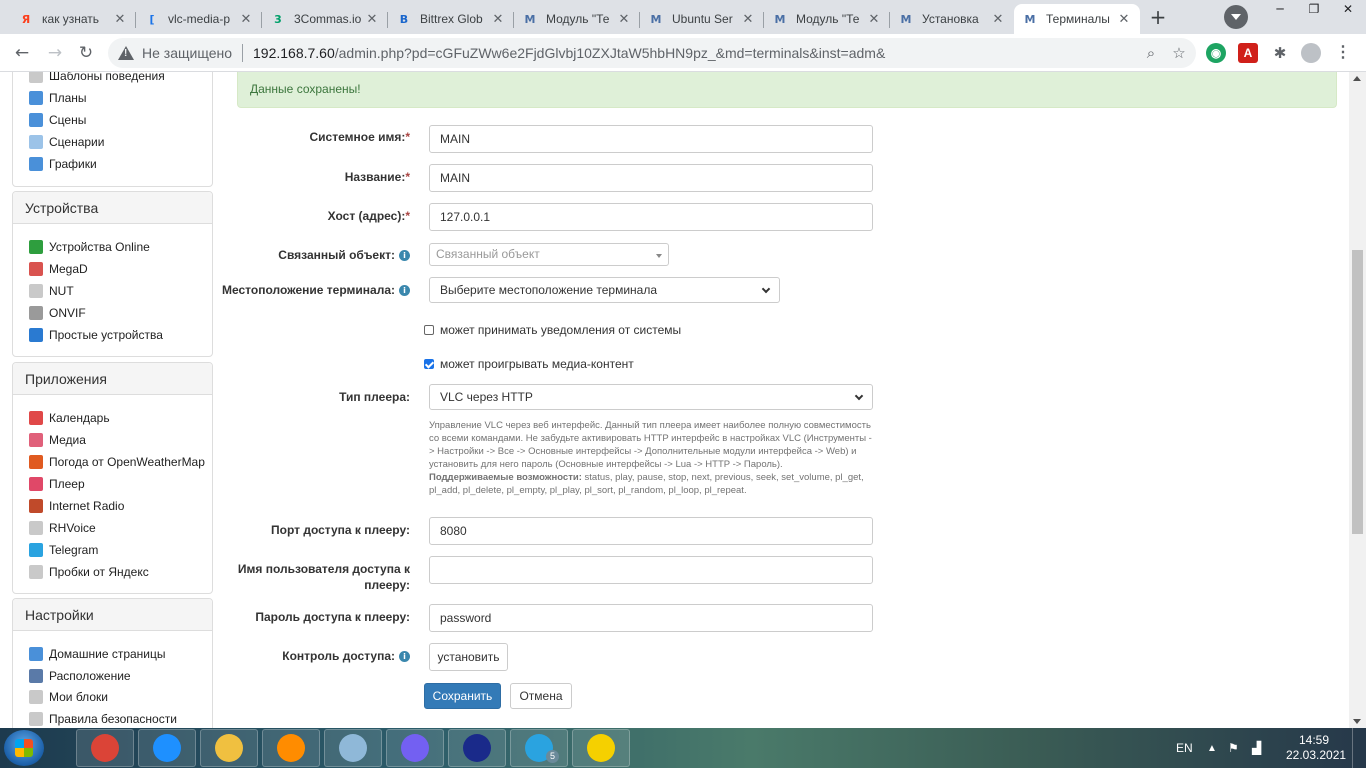 The height and width of the screenshot is (768, 1366). What do you see at coordinates (1151, 53) in the screenshot?
I see `zoom-icon: ⌕` at bounding box center [1151, 53].